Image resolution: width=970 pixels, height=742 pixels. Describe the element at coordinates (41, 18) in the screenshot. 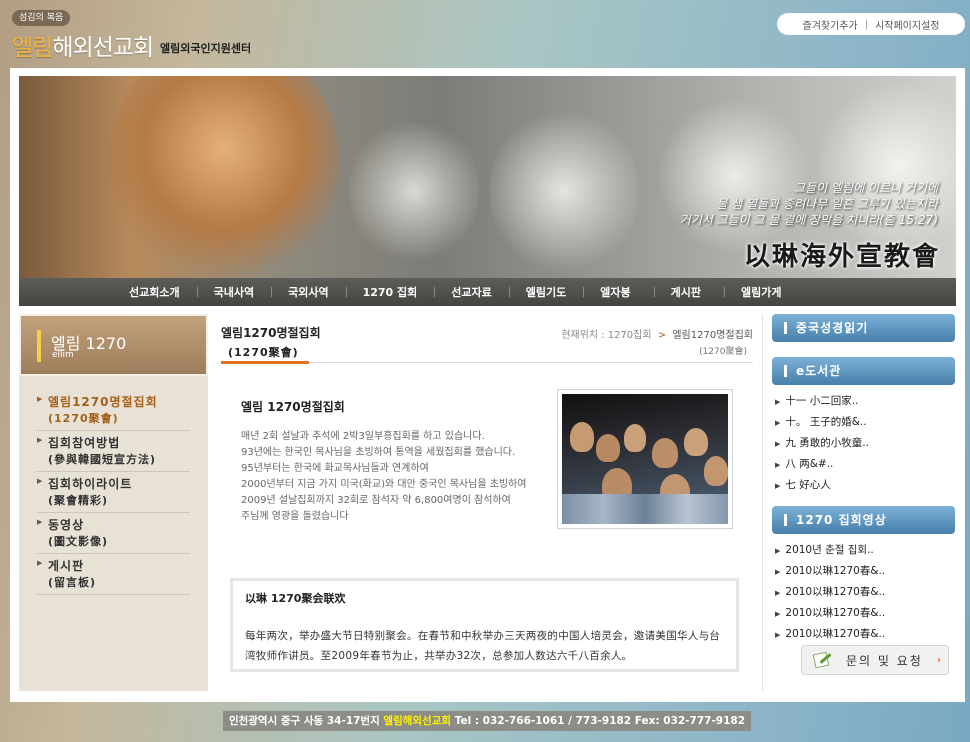

I see `logo-tagline: 섬김의 복음` at that location.